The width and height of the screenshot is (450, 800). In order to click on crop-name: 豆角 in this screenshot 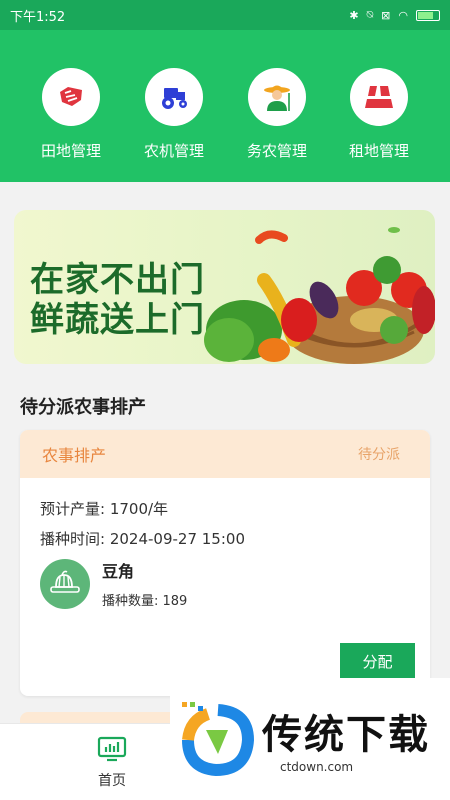, I will do `click(118, 571)`.